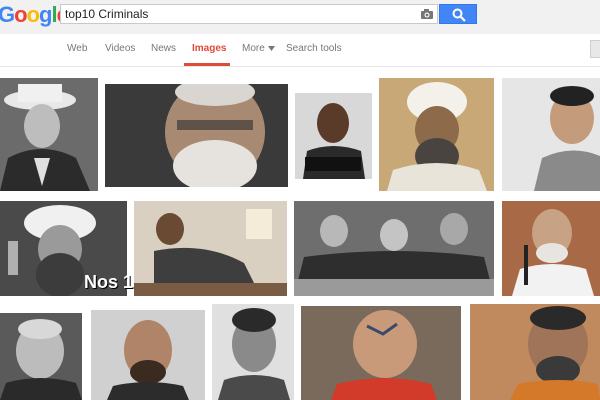 This screenshot has height=400, width=600. Describe the element at coordinates (77, 48) in the screenshot. I see `tab-web: Web` at that location.